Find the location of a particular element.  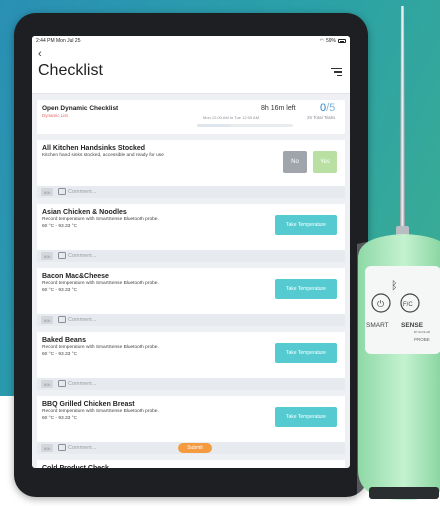

probe-type-label: PROBE is located at coordinates (422, 339).